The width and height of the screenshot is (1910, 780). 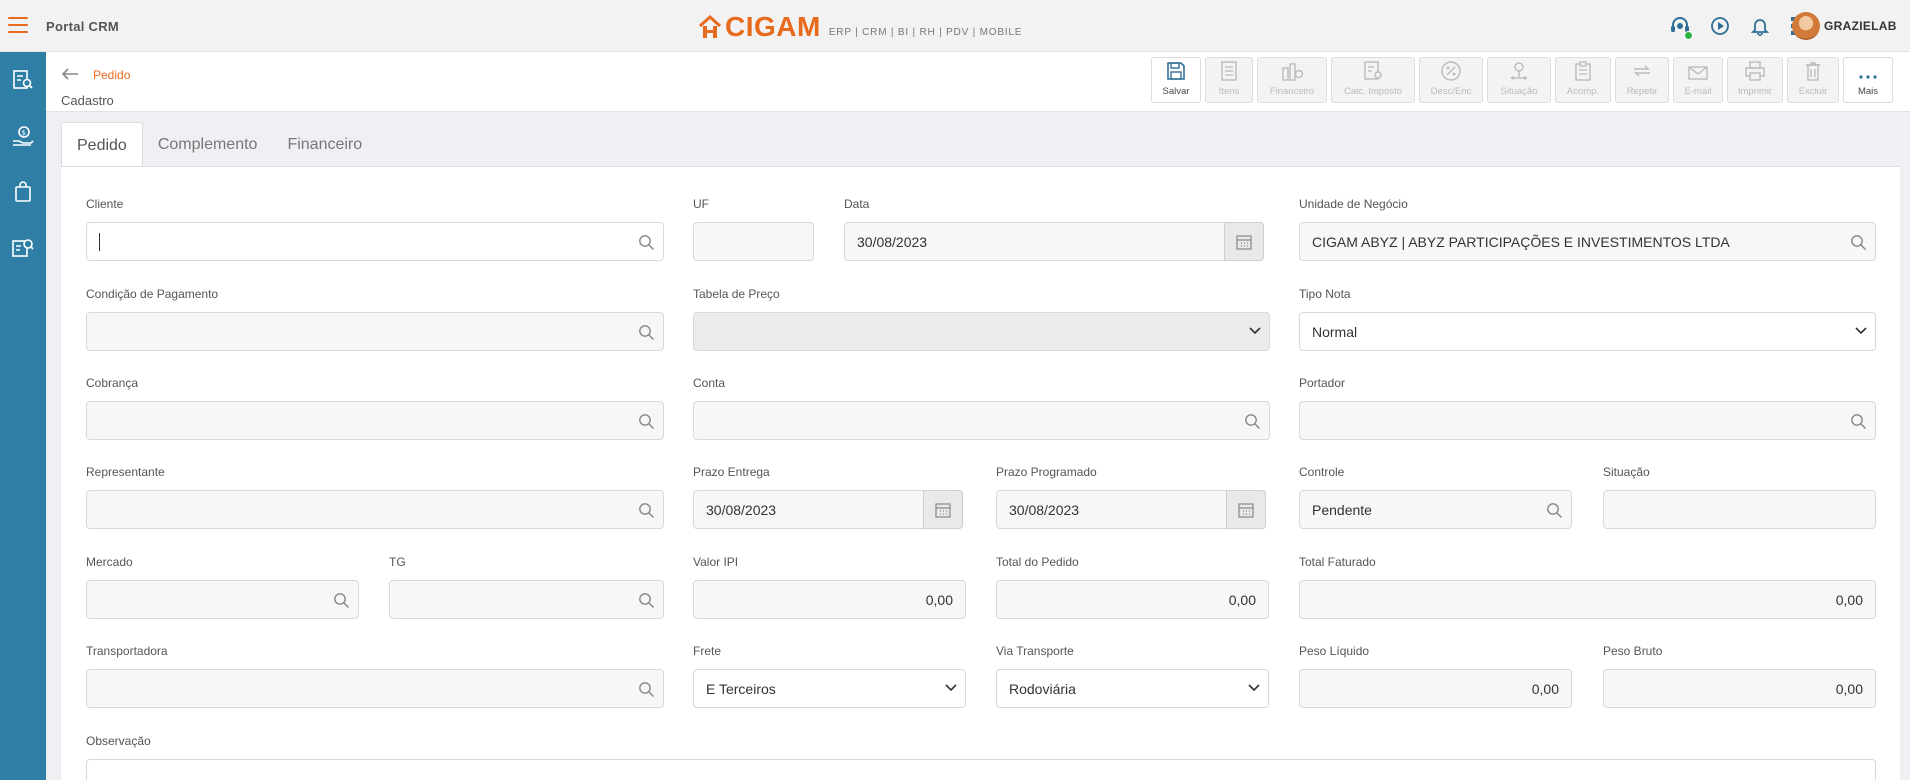 I want to click on house-logo-icon, so click(x=710, y=26).